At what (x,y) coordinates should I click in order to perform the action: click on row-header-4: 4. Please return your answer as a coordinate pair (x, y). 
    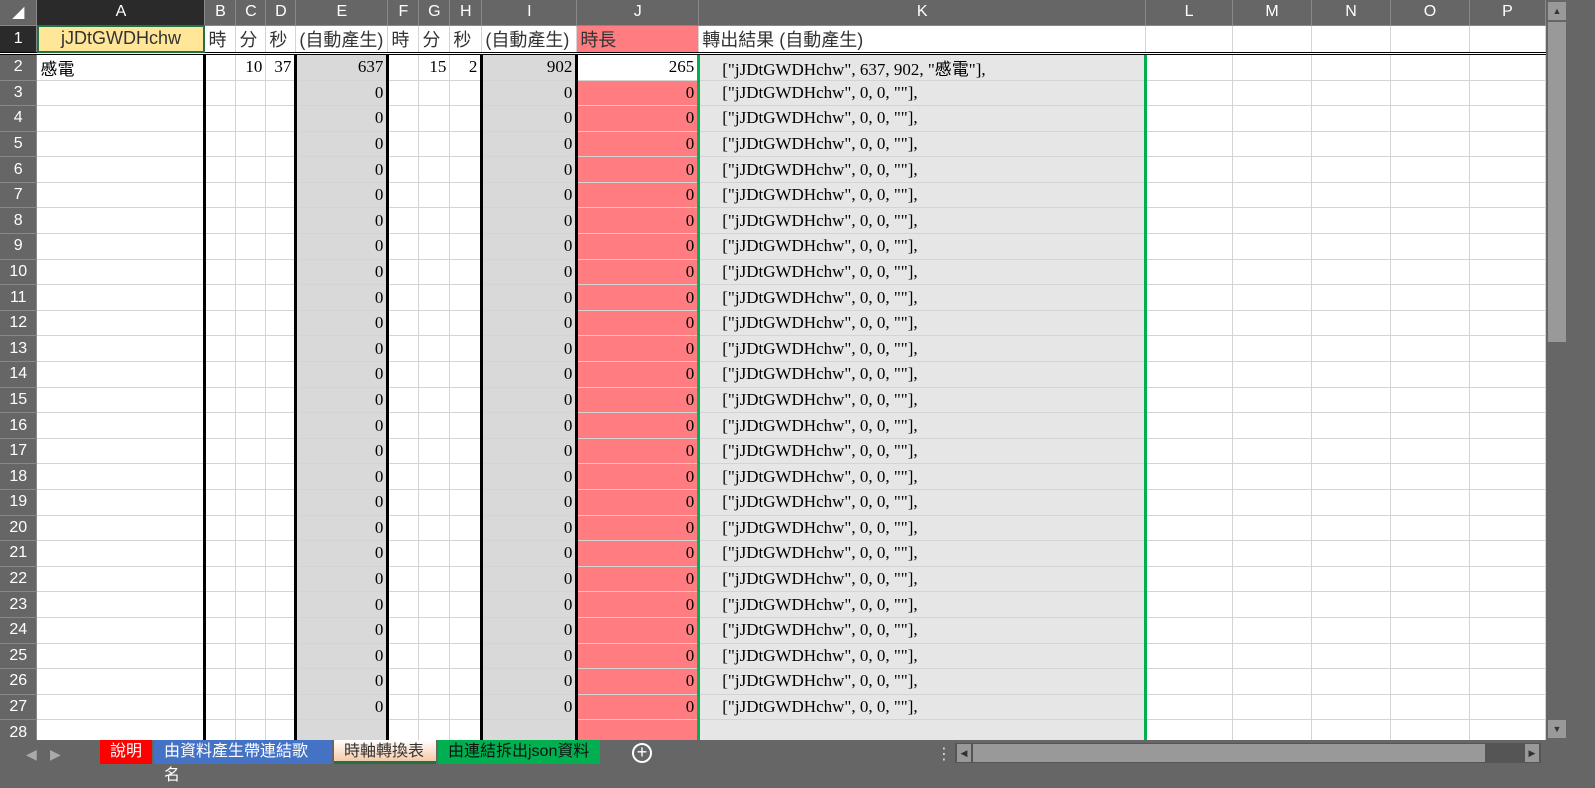
    Looking at the image, I should click on (19, 118).